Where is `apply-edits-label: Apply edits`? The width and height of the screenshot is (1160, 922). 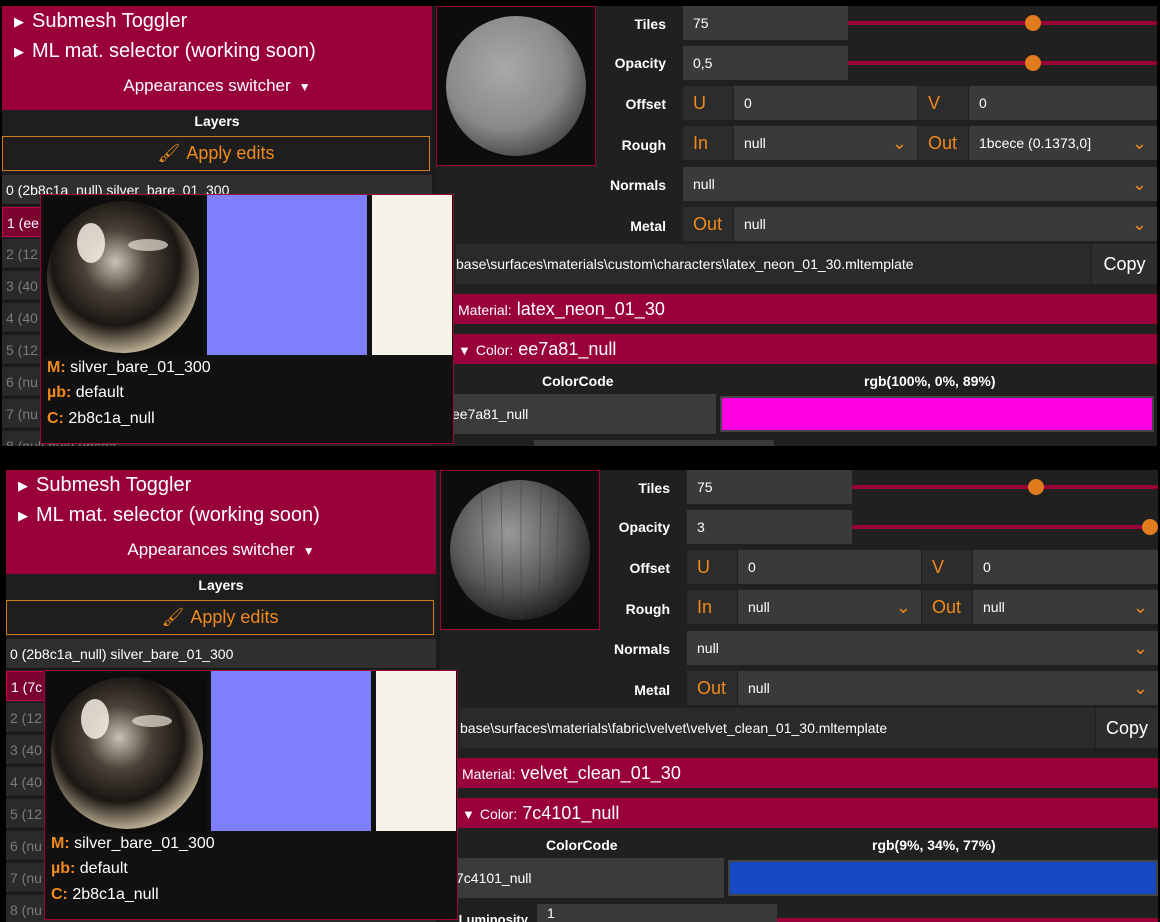 apply-edits-label: Apply edits is located at coordinates (230, 153).